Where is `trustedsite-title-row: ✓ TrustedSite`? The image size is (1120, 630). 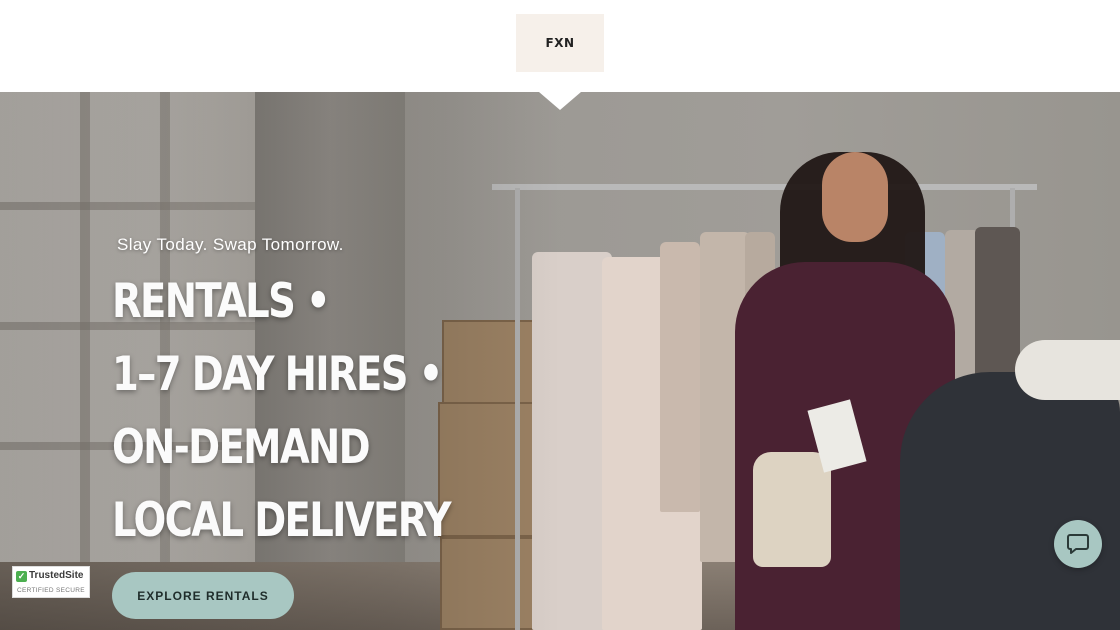
trustedsite-title-row: ✓ TrustedSite is located at coordinates (49, 576).